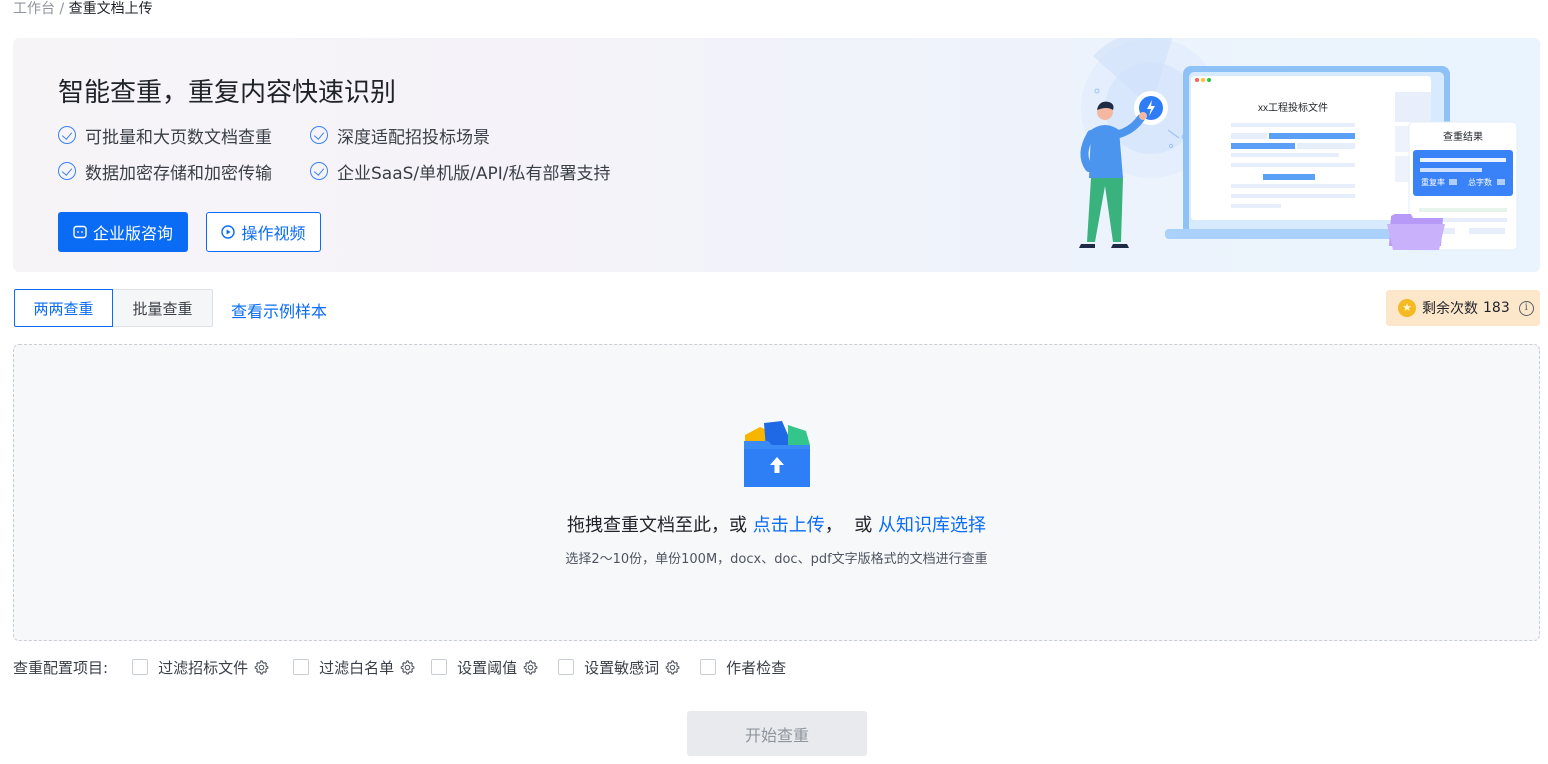 This screenshot has width=1548, height=764. I want to click on coin-icon, so click(1407, 308).